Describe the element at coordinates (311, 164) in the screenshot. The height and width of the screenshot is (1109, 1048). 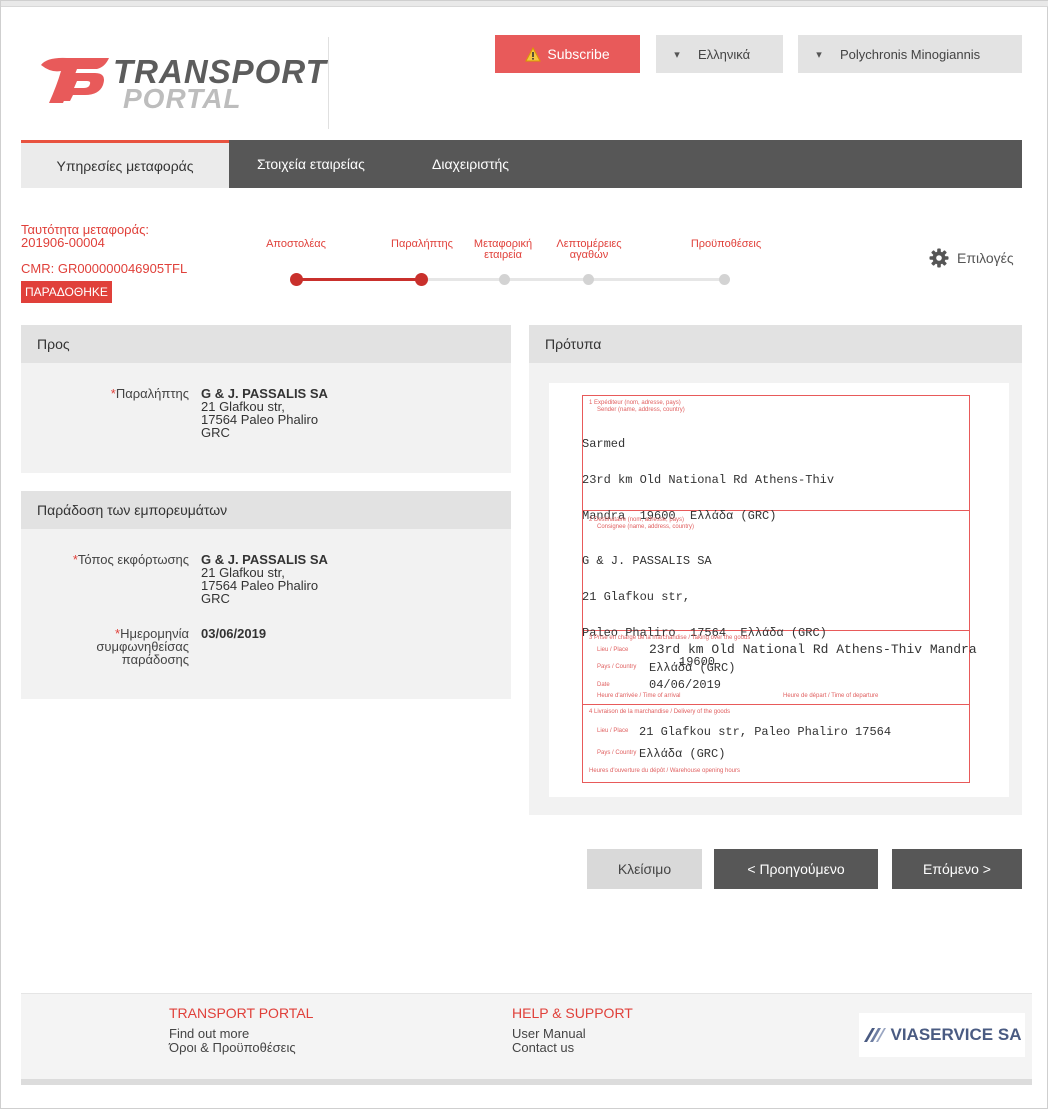
I see `tab-company-details: Στοιχεία εταιρείας` at that location.